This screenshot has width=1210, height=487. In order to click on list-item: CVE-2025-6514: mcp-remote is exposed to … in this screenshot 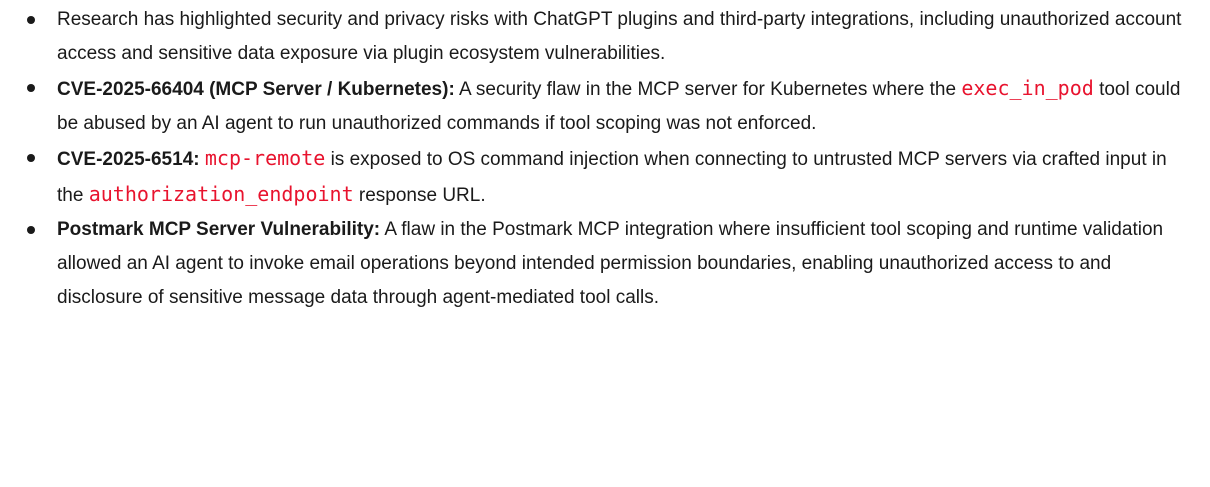, I will do `click(605, 177)`.